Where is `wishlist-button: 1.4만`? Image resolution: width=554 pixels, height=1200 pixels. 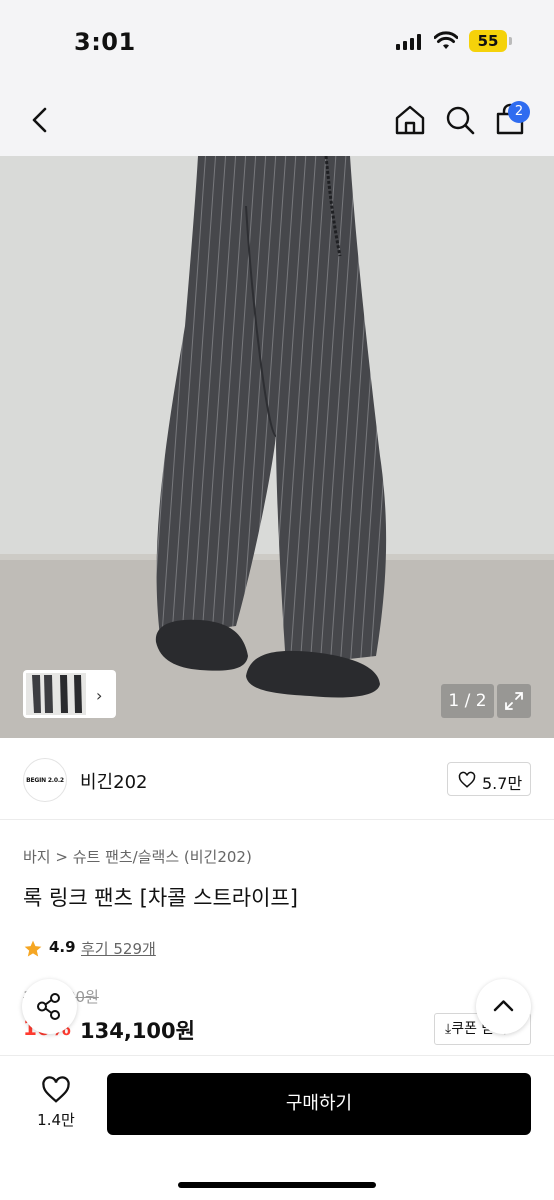
wishlist-button: 1.4만 is located at coordinates (56, 1104).